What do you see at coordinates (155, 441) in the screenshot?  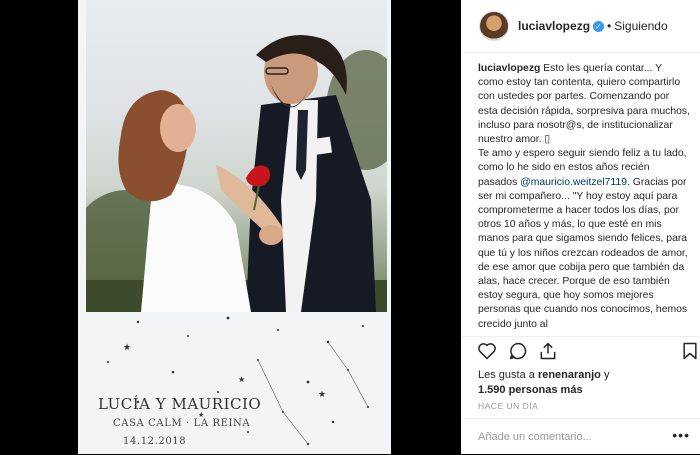 I see `card-date: 14.12.2018` at bounding box center [155, 441].